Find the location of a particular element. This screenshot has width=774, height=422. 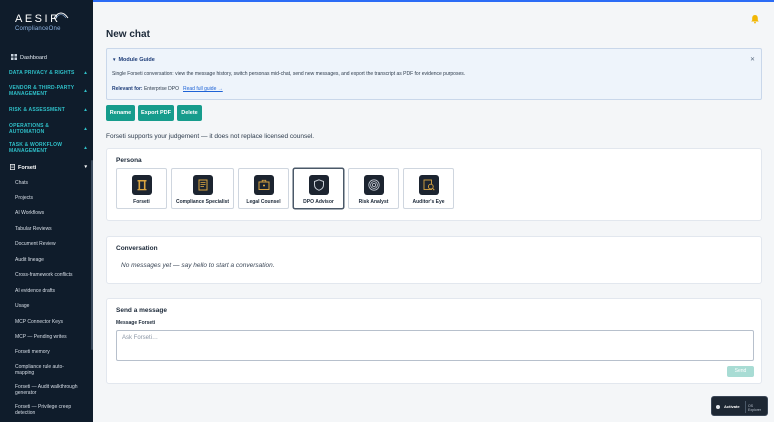

shield-icon is located at coordinates (318, 185).